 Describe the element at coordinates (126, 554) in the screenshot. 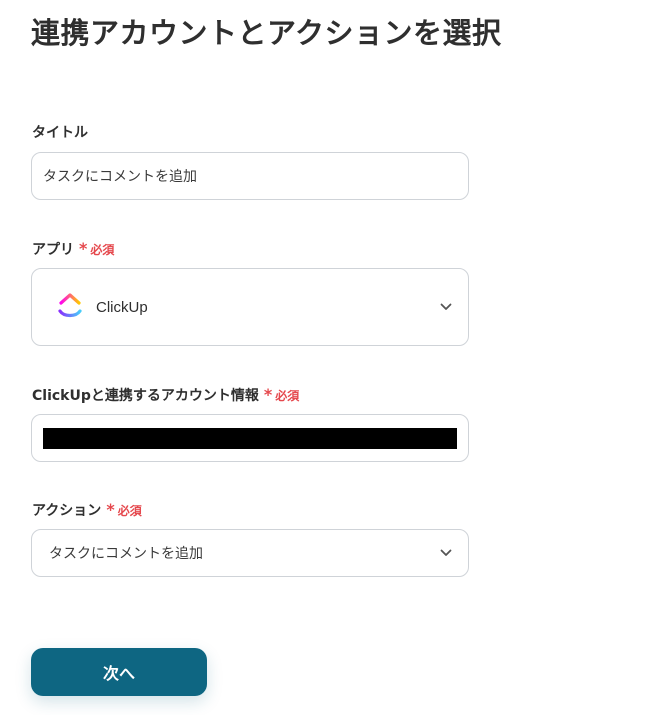

I see `selected-action: タスクにコメントを追加` at that location.